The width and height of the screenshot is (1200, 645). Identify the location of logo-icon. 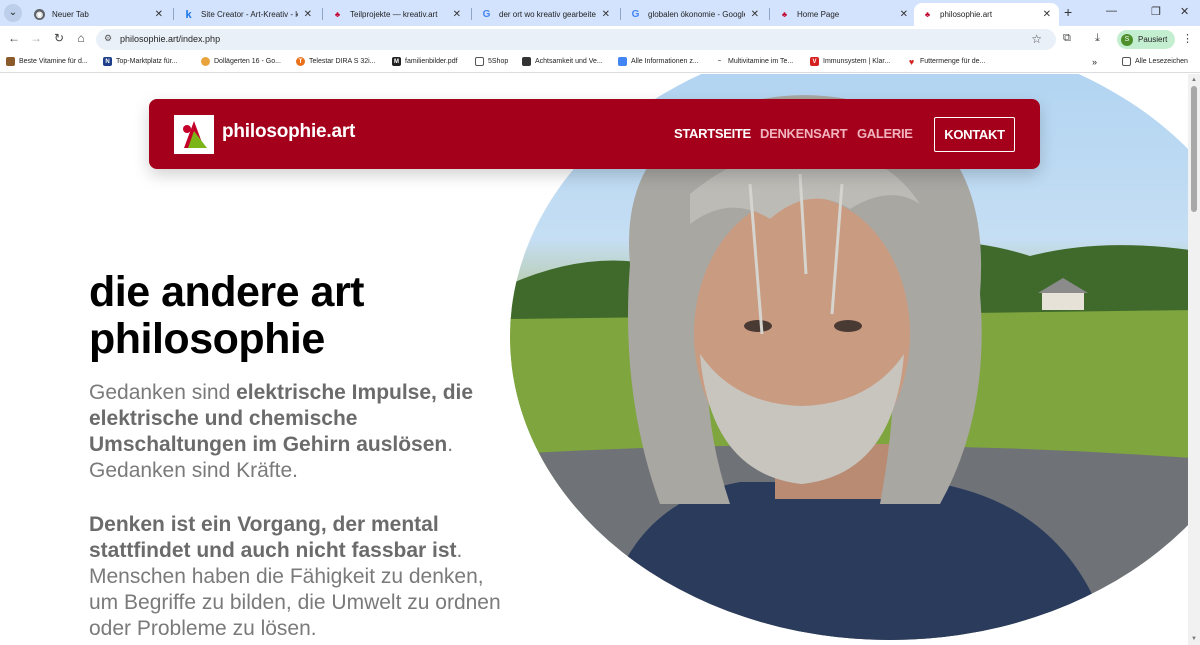
(194, 134).